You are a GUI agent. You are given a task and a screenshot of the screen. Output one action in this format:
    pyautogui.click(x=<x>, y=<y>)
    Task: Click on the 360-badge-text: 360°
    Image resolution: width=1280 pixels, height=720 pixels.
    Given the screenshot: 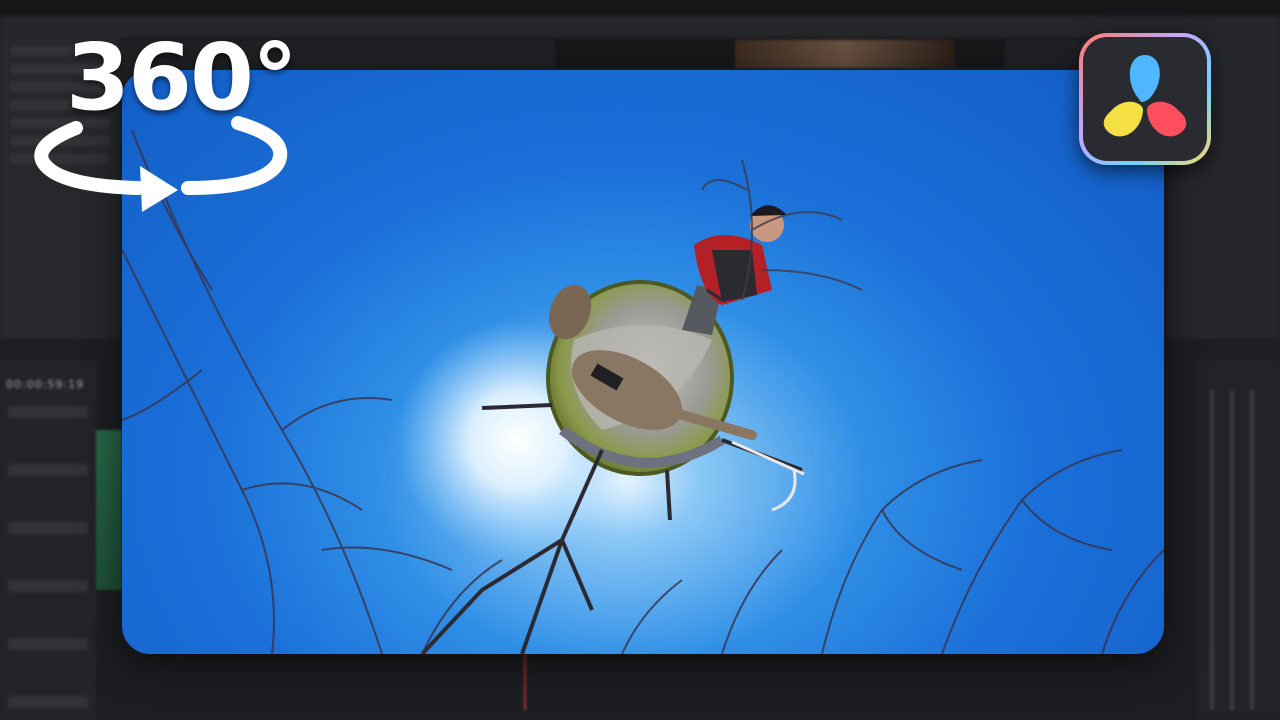 What is the action you would take?
    pyautogui.click(x=182, y=77)
    